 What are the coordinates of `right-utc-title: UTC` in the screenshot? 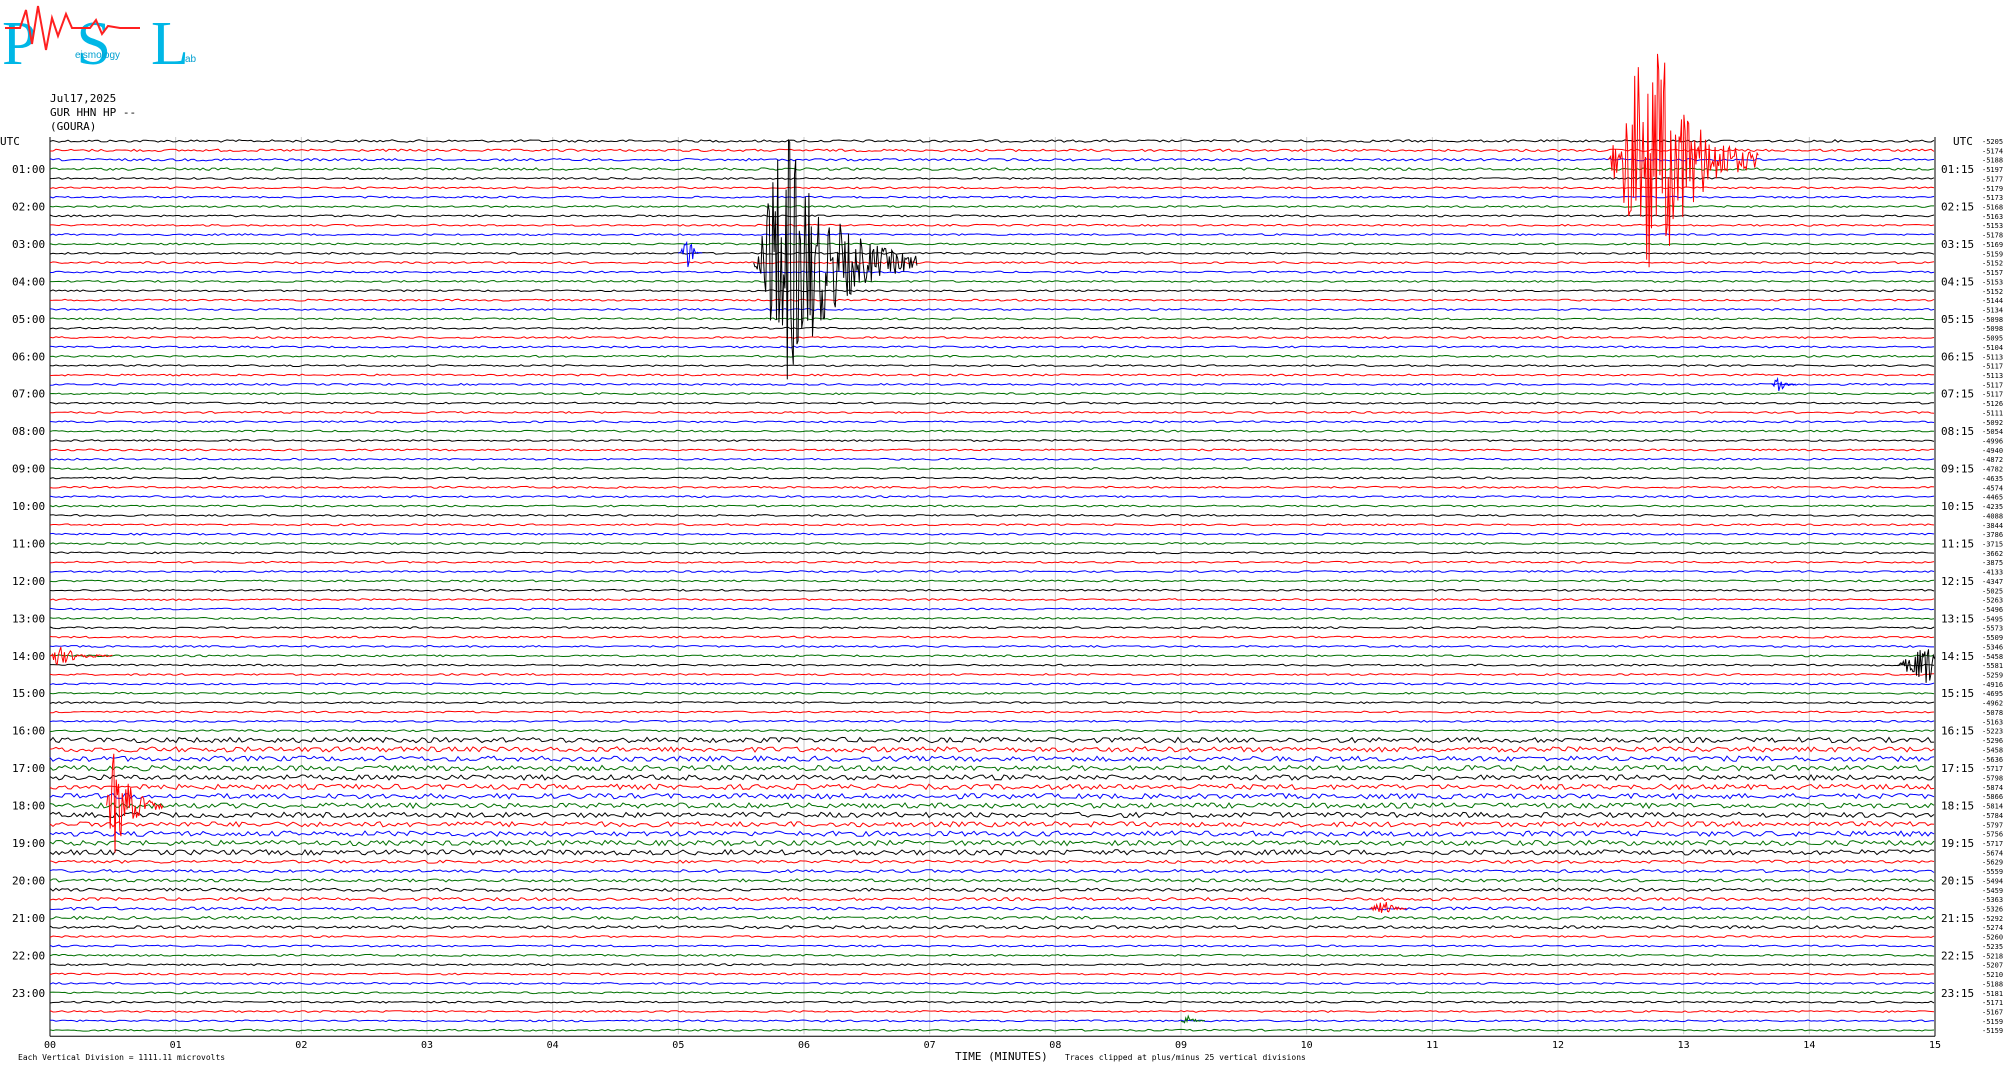 It's located at (1963, 141).